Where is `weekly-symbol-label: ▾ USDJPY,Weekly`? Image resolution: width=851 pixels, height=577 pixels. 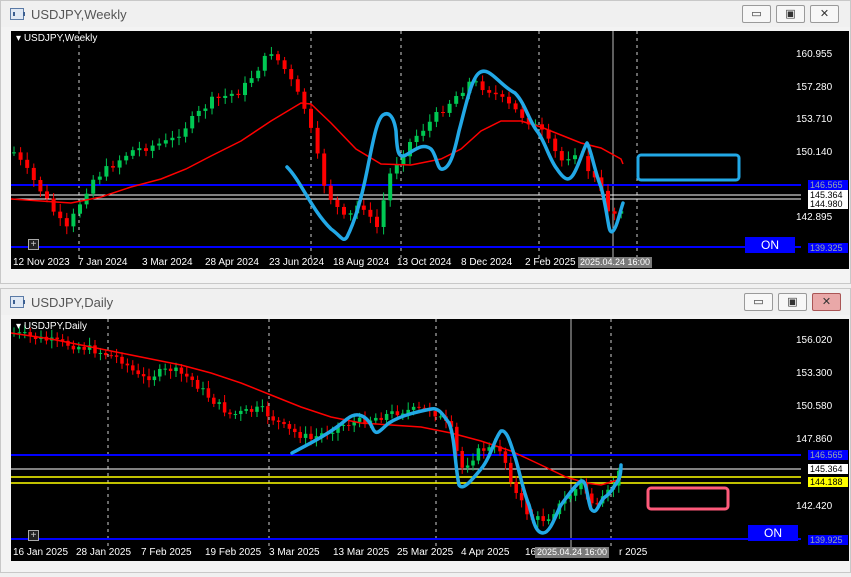 weekly-symbol-label: ▾ USDJPY,Weekly is located at coordinates (57, 38).